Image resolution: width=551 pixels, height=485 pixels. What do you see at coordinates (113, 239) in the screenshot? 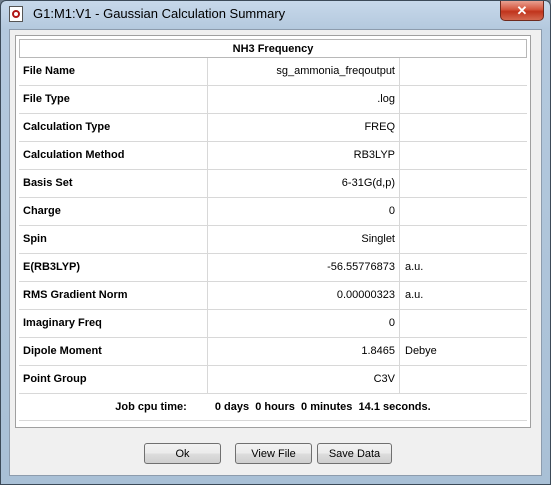
I see `row-label: Spin` at bounding box center [113, 239].